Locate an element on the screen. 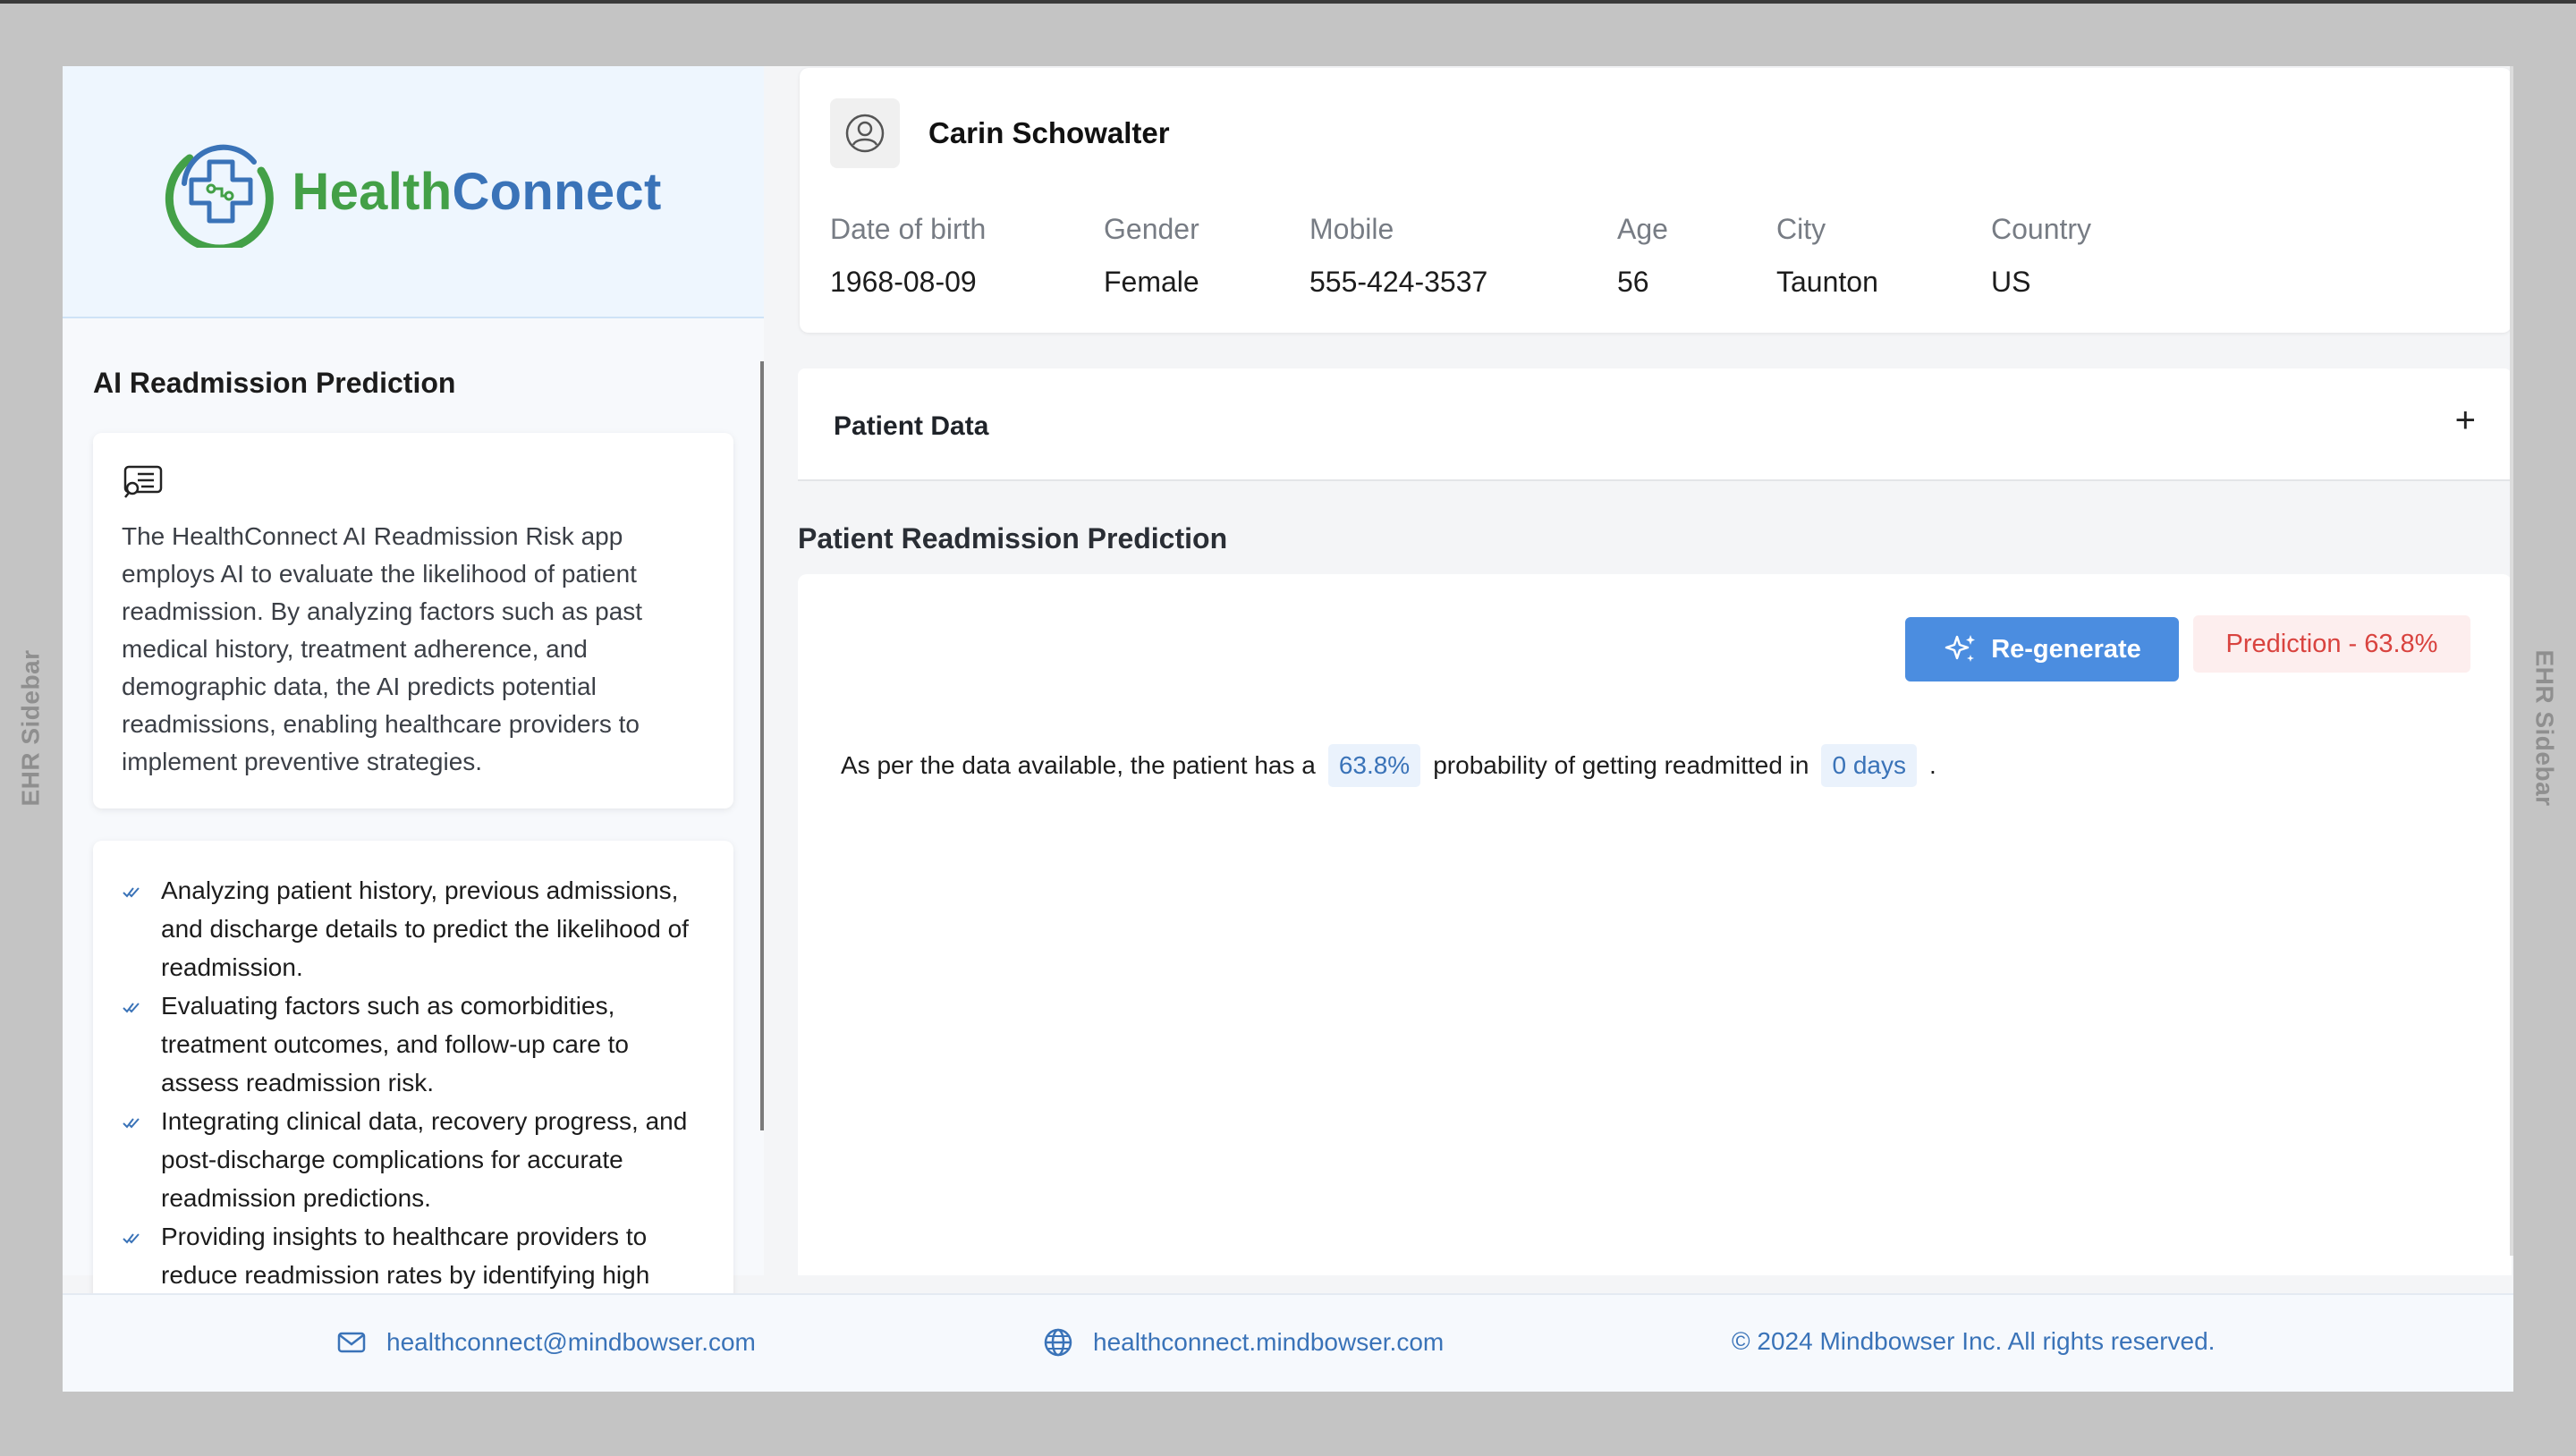 The width and height of the screenshot is (2576, 1456). ehr-sidebar-left: EHR Sidebar is located at coordinates (31, 728).